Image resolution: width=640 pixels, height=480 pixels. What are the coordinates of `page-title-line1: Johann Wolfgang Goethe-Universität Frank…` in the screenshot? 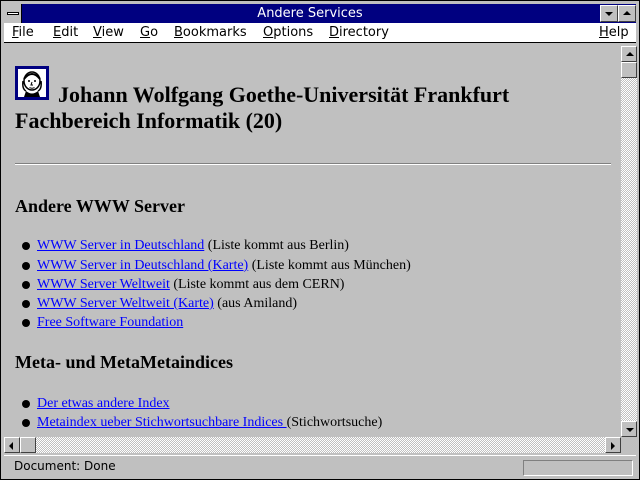 It's located at (284, 94).